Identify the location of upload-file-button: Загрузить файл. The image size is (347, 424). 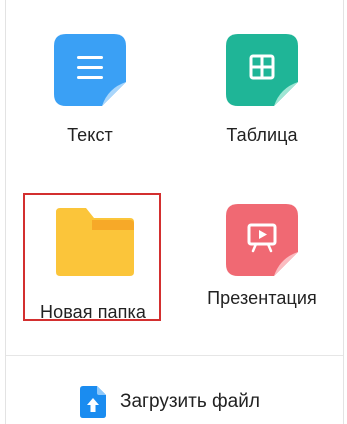
(170, 402).